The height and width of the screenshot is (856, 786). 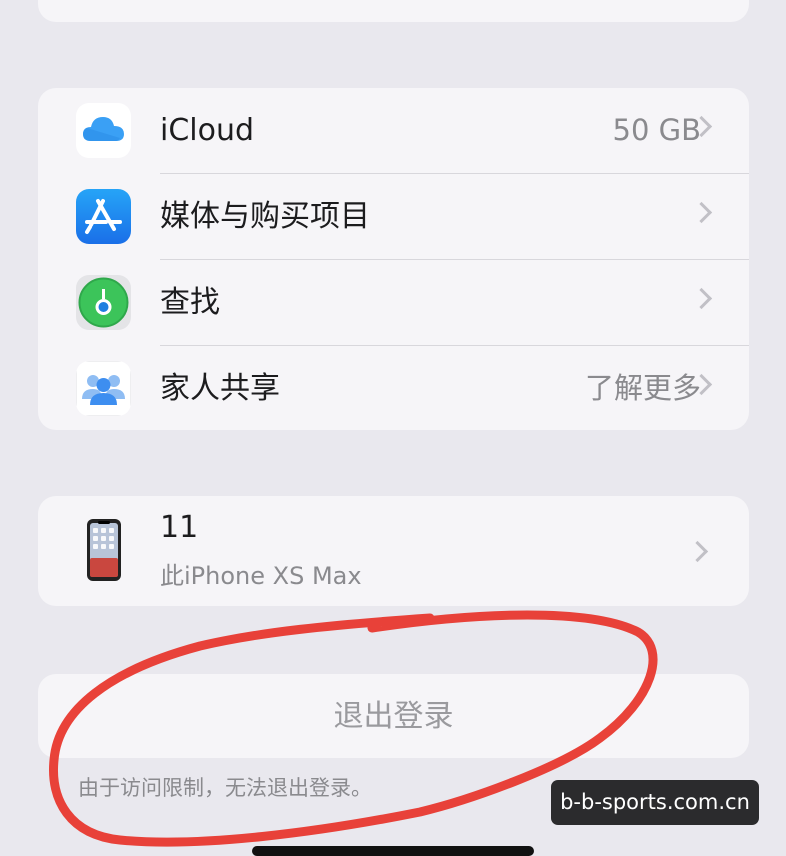 What do you see at coordinates (225, 788) in the screenshot?
I see `sign-out-restriction-note: 由于访问限制，无法退出登录。` at bounding box center [225, 788].